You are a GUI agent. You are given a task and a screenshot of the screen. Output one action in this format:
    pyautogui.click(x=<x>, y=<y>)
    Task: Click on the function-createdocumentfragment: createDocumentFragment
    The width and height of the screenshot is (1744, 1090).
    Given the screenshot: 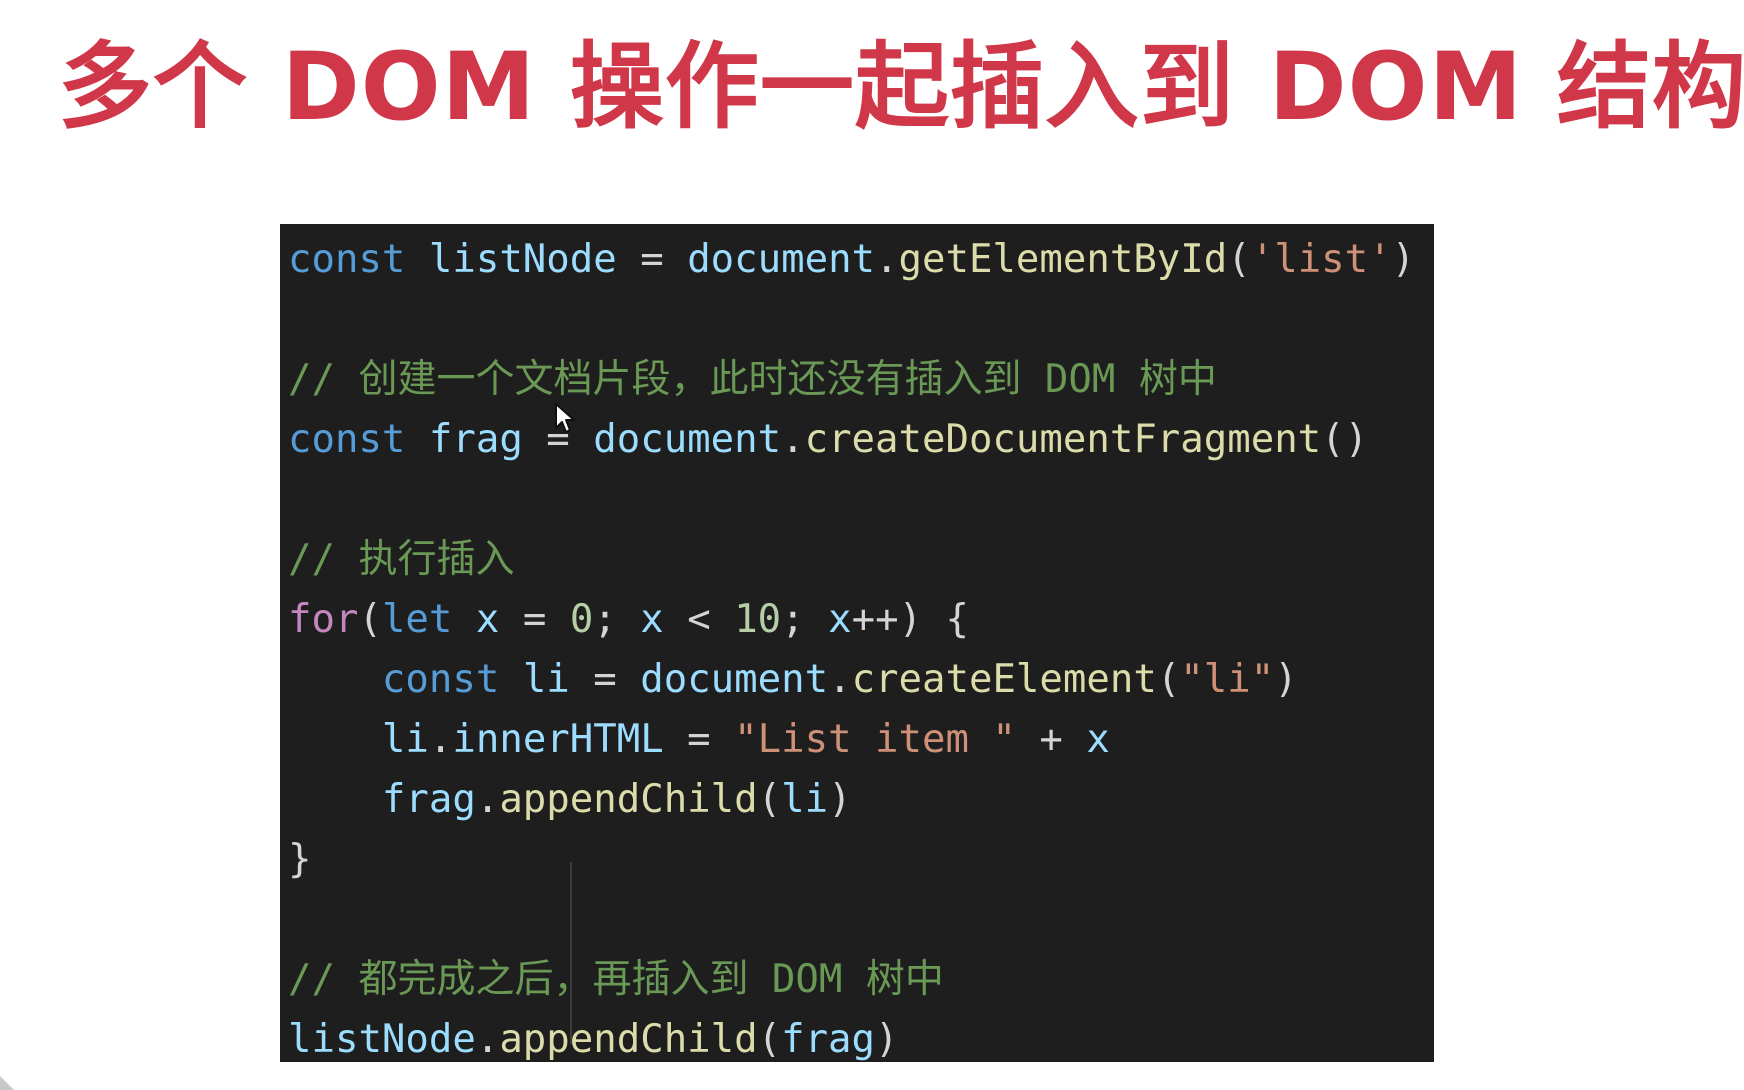 What is the action you would take?
    pyautogui.click(x=1063, y=439)
    